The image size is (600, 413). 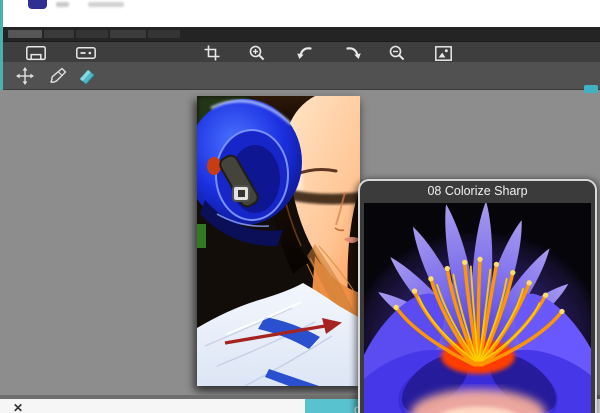 I want to click on red-arrow-annotation, so click(x=283, y=331).